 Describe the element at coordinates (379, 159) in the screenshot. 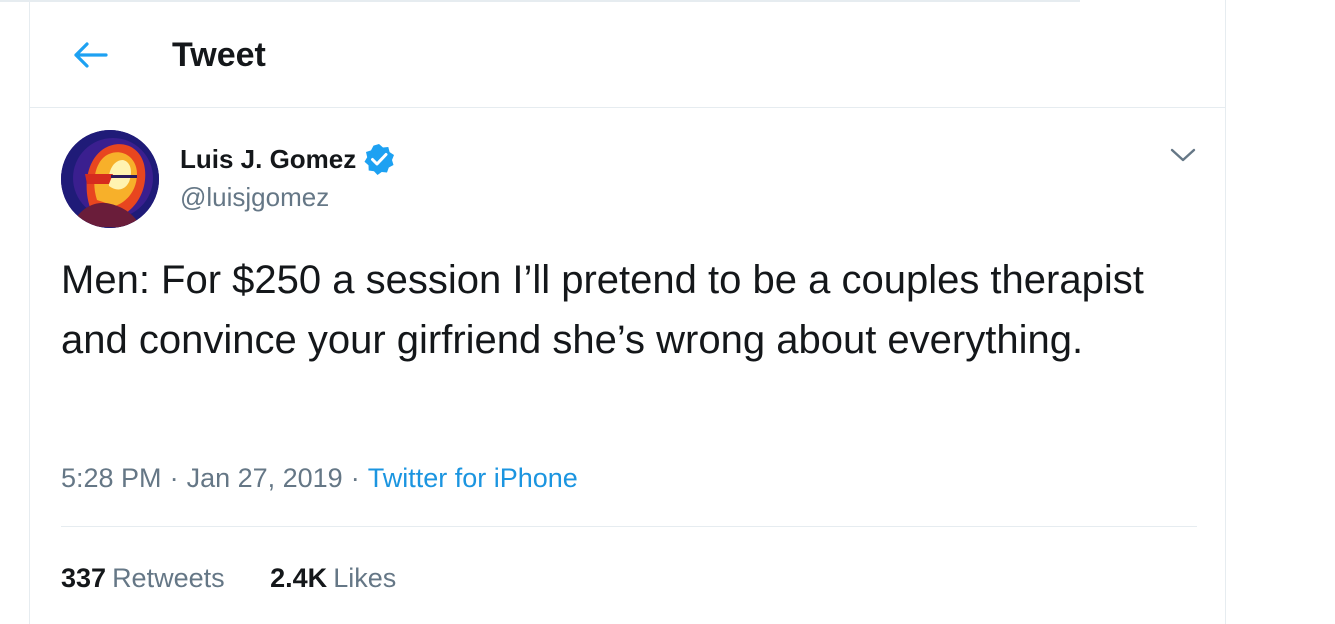

I see `verified-badge-icon` at that location.